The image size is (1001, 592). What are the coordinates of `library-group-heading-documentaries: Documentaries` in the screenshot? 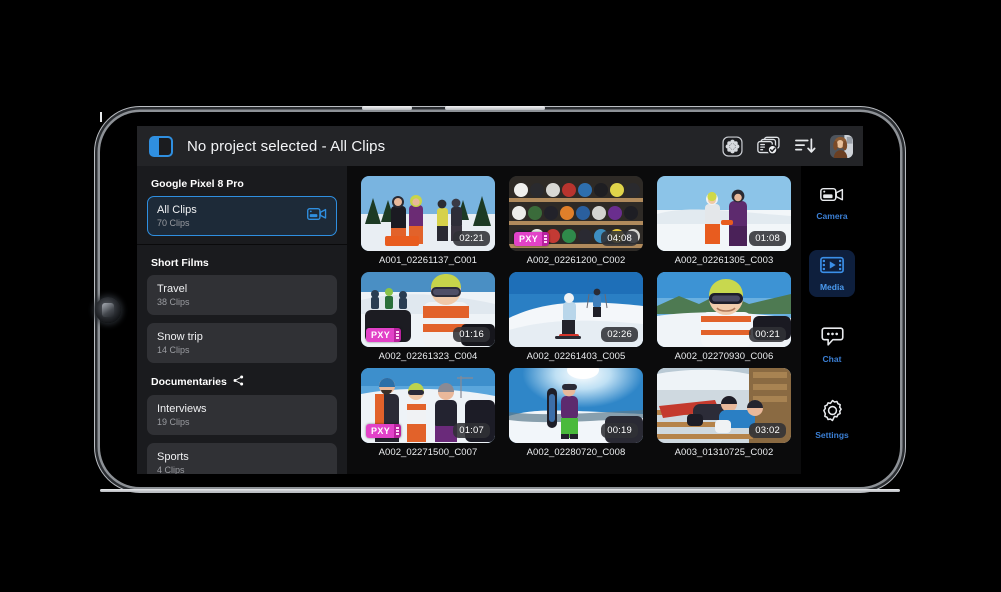 It's located at (242, 383).